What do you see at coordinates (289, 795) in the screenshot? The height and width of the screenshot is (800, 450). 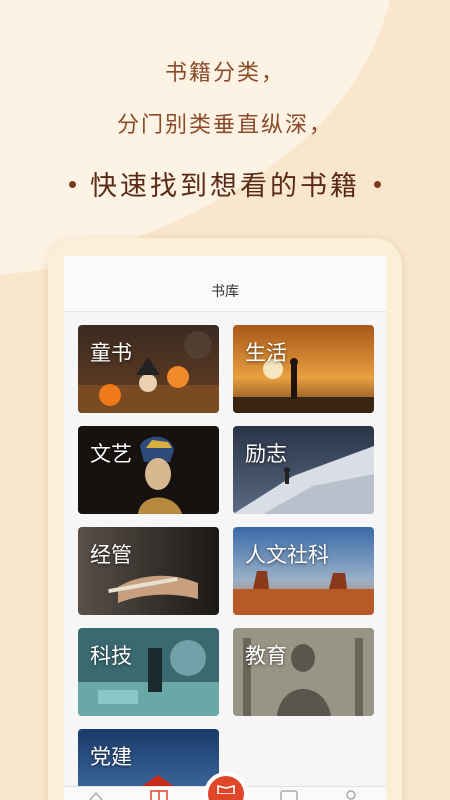 I see `message-icon` at bounding box center [289, 795].